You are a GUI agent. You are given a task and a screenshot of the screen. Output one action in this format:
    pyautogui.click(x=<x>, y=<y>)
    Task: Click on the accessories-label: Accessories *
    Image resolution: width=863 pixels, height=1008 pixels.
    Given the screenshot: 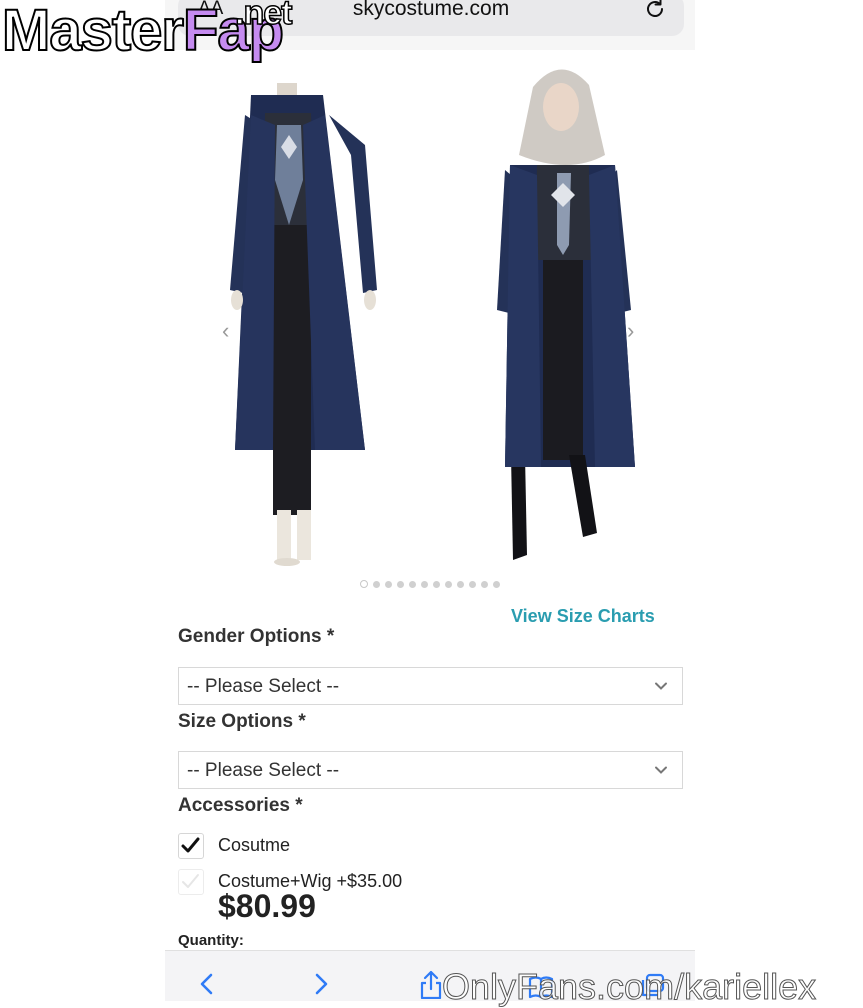 What is the action you would take?
    pyautogui.click(x=240, y=805)
    